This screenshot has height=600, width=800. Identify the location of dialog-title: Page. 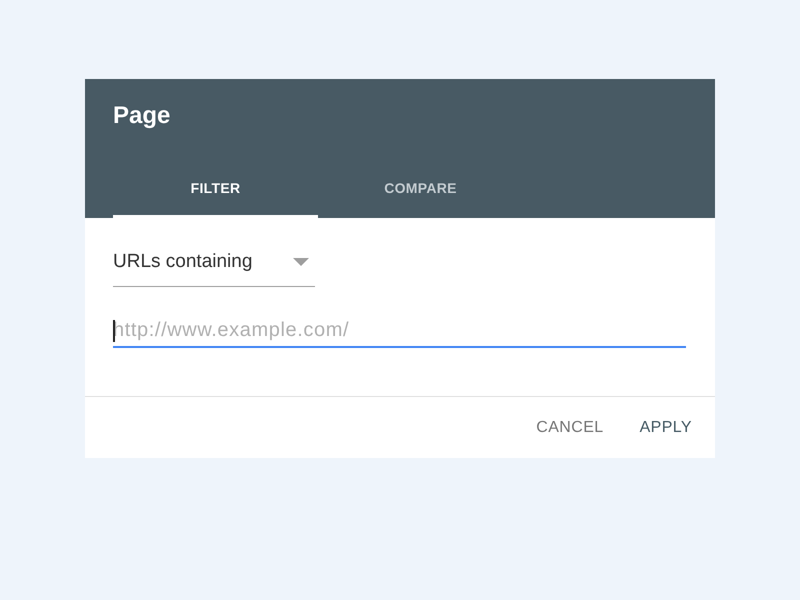
(141, 116).